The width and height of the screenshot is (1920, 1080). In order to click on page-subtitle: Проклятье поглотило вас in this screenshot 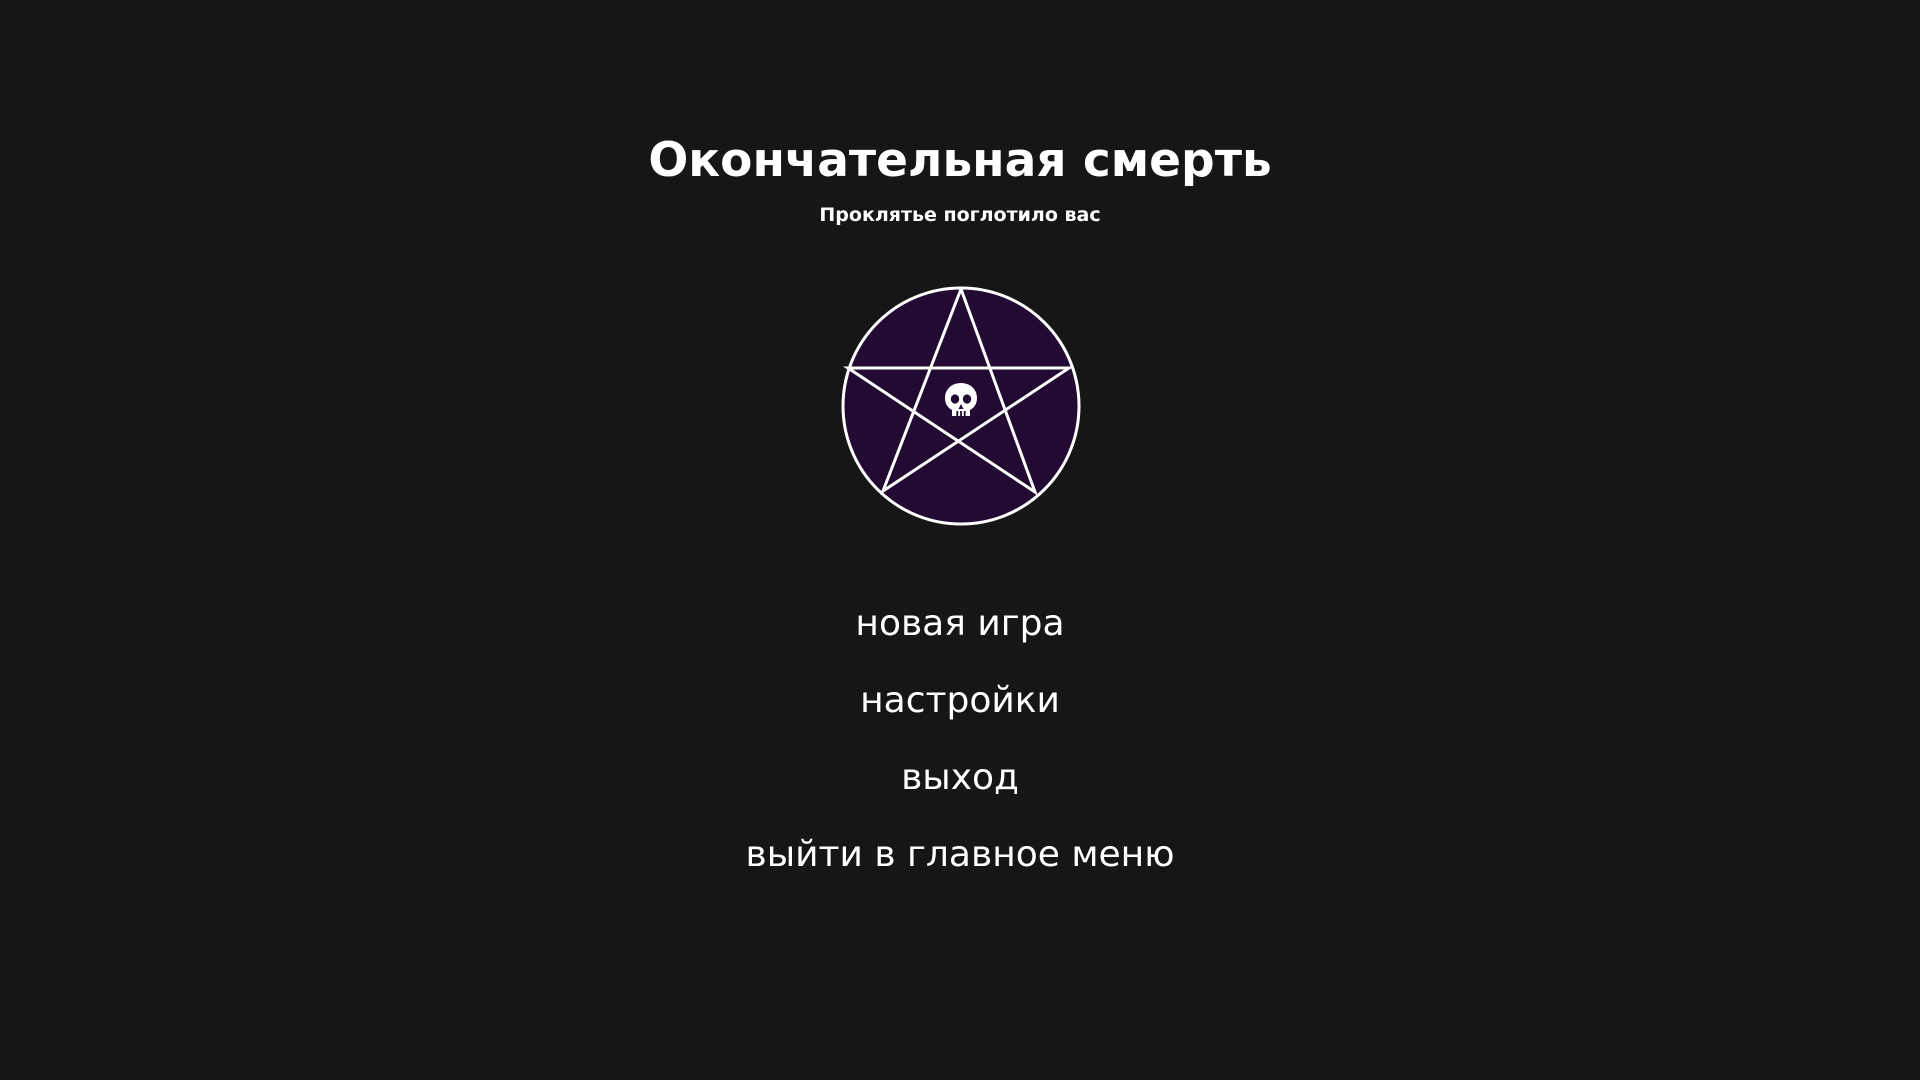, I will do `click(960, 215)`.